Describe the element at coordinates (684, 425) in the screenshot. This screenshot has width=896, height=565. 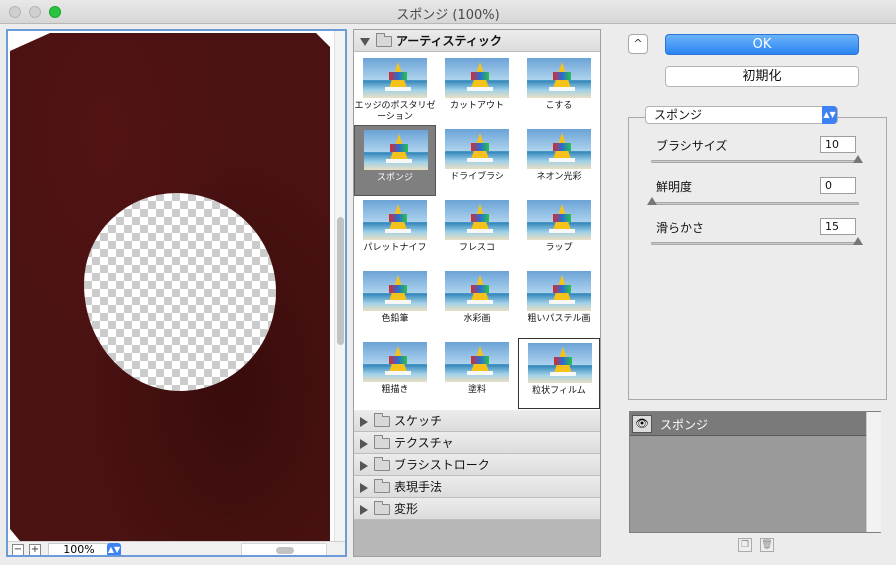
I see `effect-layer-name: スポンジ` at that location.